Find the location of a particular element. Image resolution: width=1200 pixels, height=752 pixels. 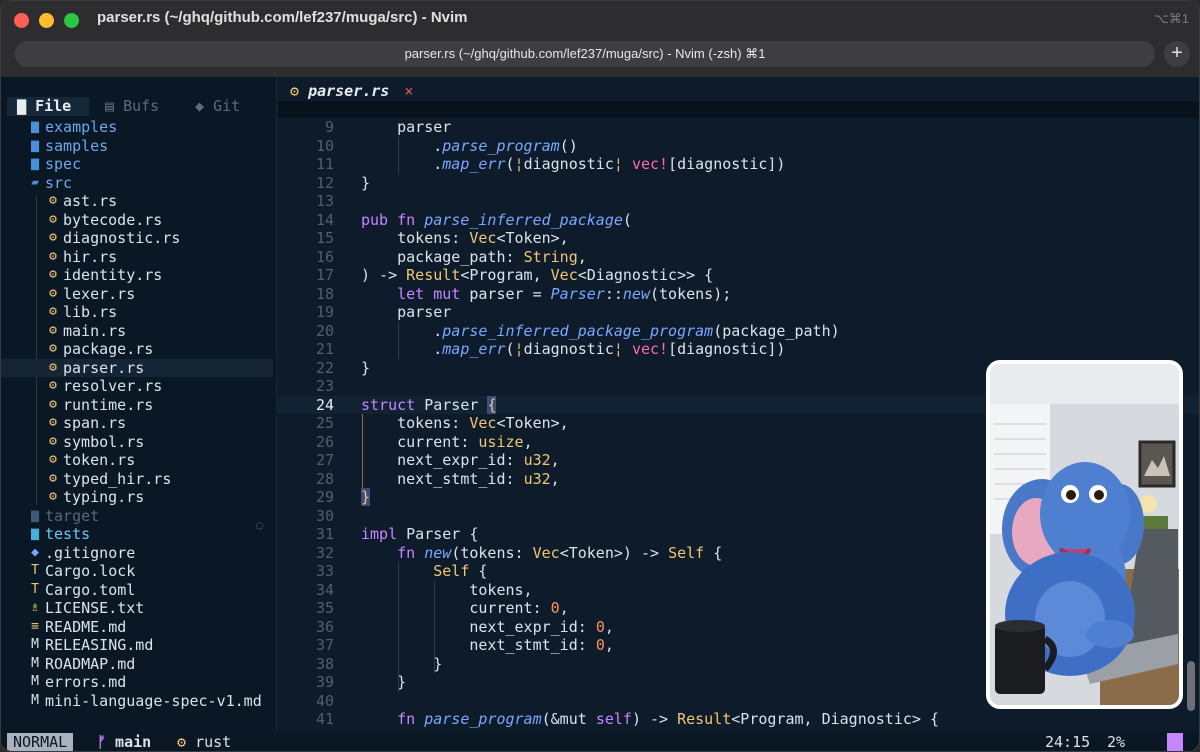

tree-item: ⚙ token.rs is located at coordinates (137, 460).